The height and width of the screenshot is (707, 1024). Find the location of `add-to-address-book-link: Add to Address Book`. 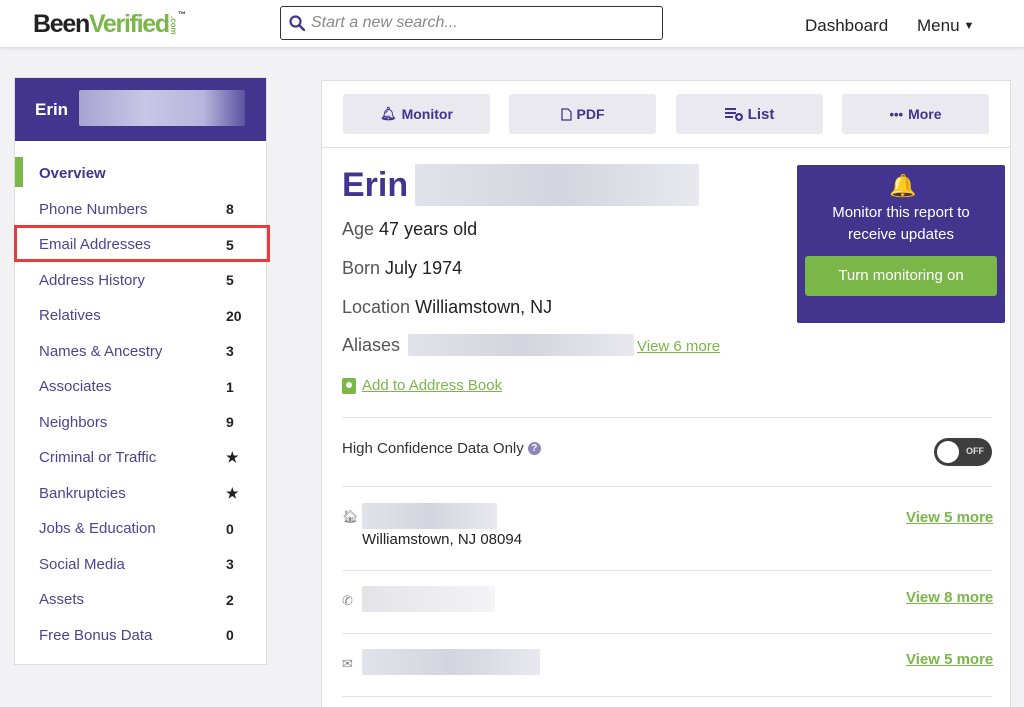

add-to-address-book-link: Add to Address Book is located at coordinates (432, 385).